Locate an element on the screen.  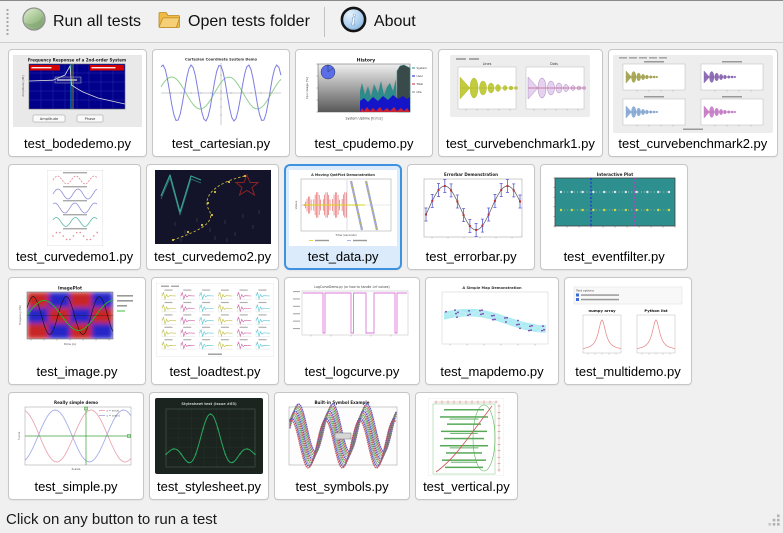
thumbnail-test_curvedemo2.py is located at coordinates (212, 207).